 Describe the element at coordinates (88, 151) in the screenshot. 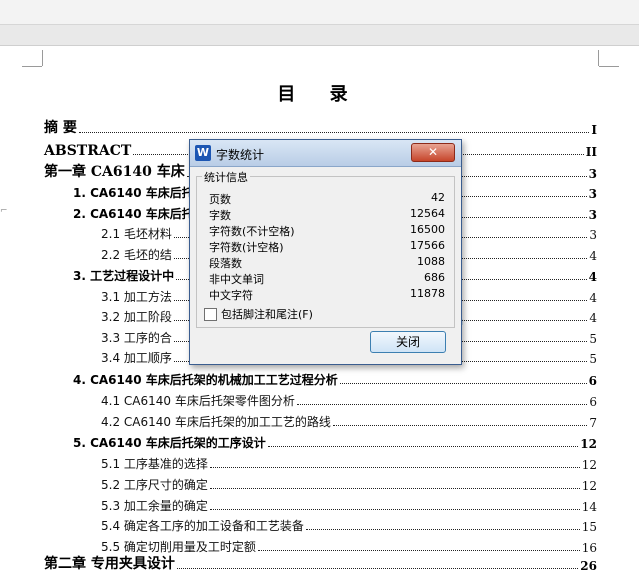

I see `toc-entry-label: ABSTRACT` at that location.